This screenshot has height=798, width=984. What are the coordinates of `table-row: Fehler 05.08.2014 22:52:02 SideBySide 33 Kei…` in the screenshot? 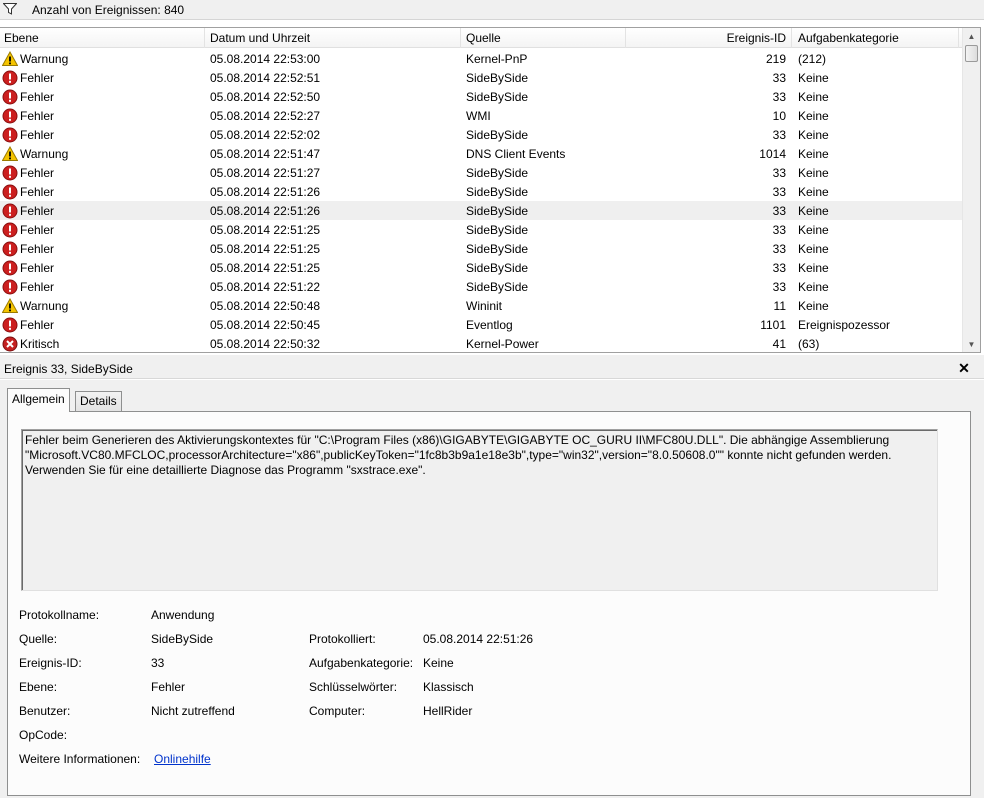 It's located at (481, 134).